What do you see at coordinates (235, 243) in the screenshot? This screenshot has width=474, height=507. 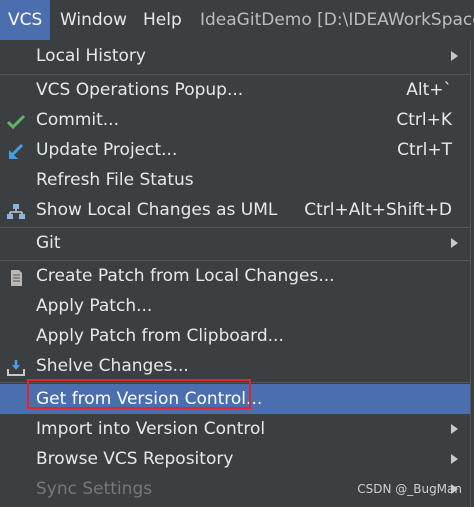 I see `menu-item-git: Git` at bounding box center [235, 243].